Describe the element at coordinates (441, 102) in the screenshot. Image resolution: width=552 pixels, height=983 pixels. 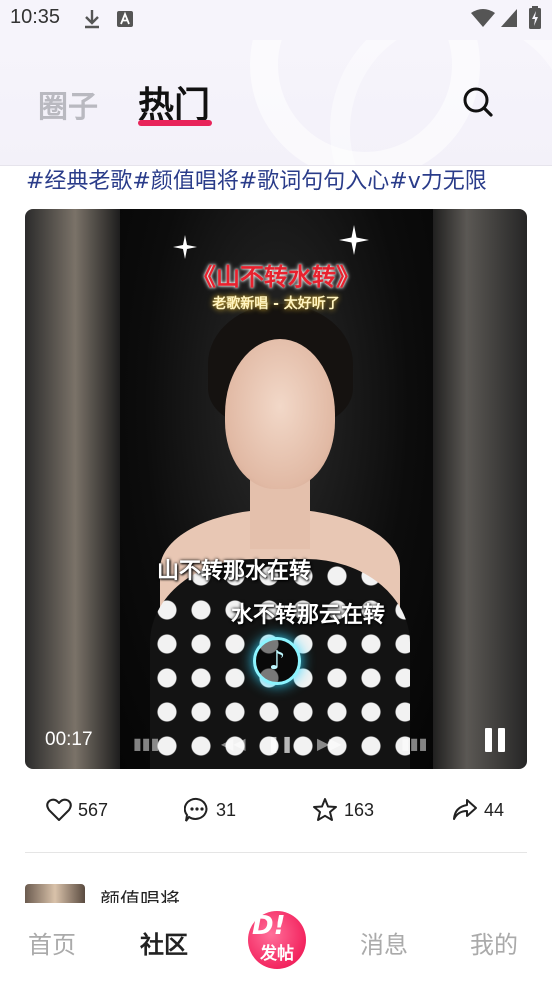
I see `decorative-circle` at that location.